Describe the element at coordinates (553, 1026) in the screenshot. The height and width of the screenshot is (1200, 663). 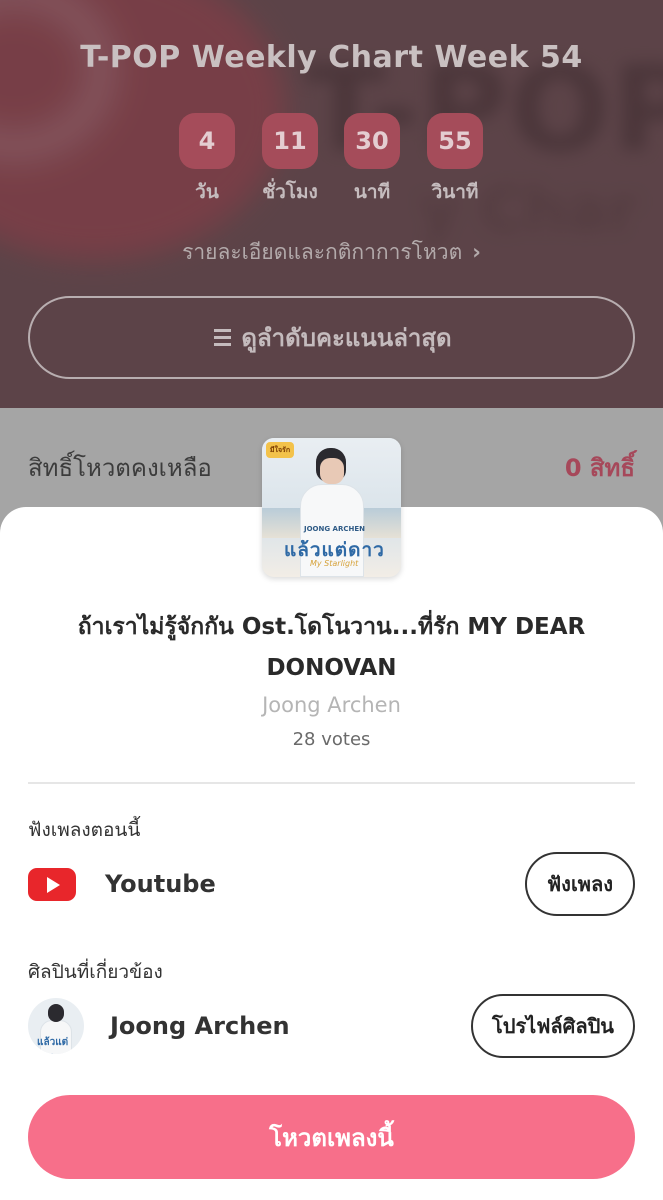
I see `artist-profile-button: โปรไฟล์ศิลปิน` at that location.